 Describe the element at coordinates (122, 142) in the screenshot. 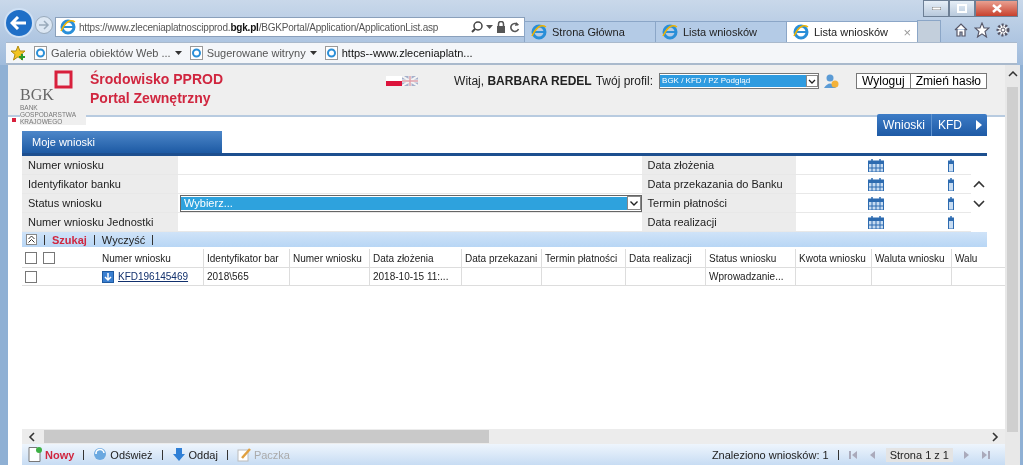

I see `panel-tab: Moje wnioski` at that location.